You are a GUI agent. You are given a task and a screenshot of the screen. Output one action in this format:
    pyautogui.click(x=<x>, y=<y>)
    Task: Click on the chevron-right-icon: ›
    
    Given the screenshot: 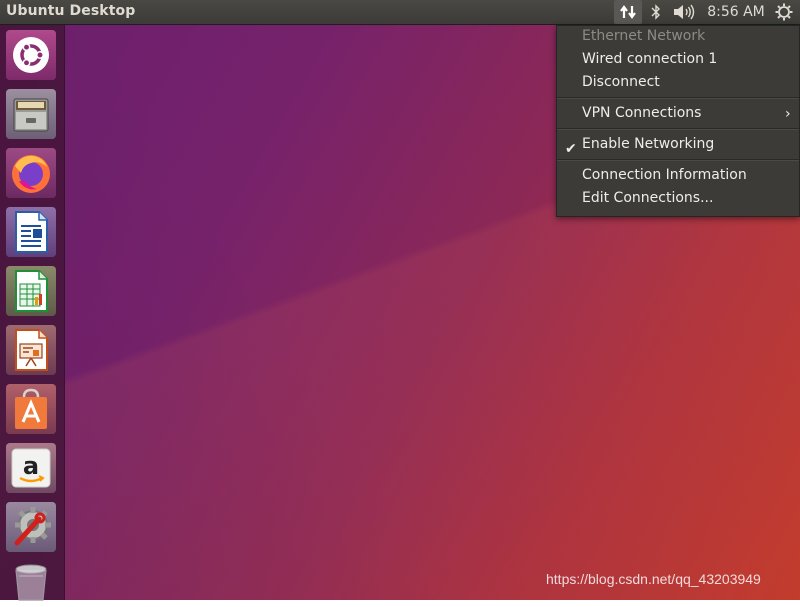 What is the action you would take?
    pyautogui.click(x=788, y=114)
    